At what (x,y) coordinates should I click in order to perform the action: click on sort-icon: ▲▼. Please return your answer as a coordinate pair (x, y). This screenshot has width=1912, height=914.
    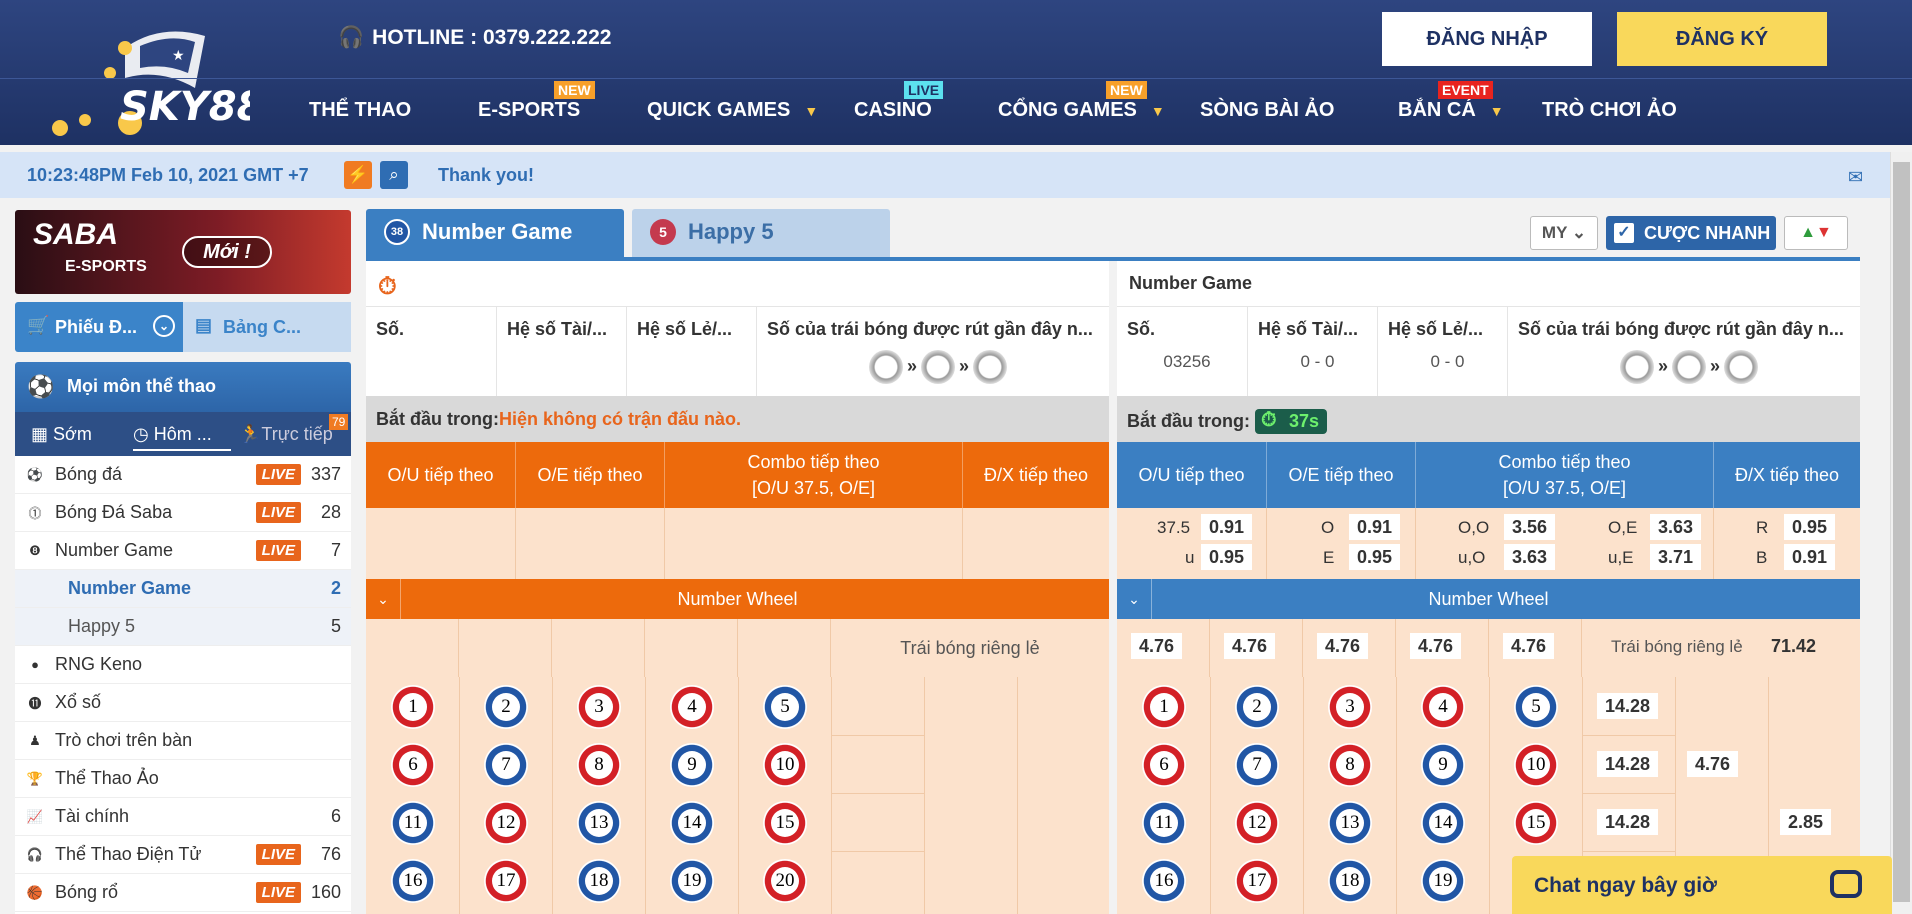
    Looking at the image, I should click on (1816, 233).